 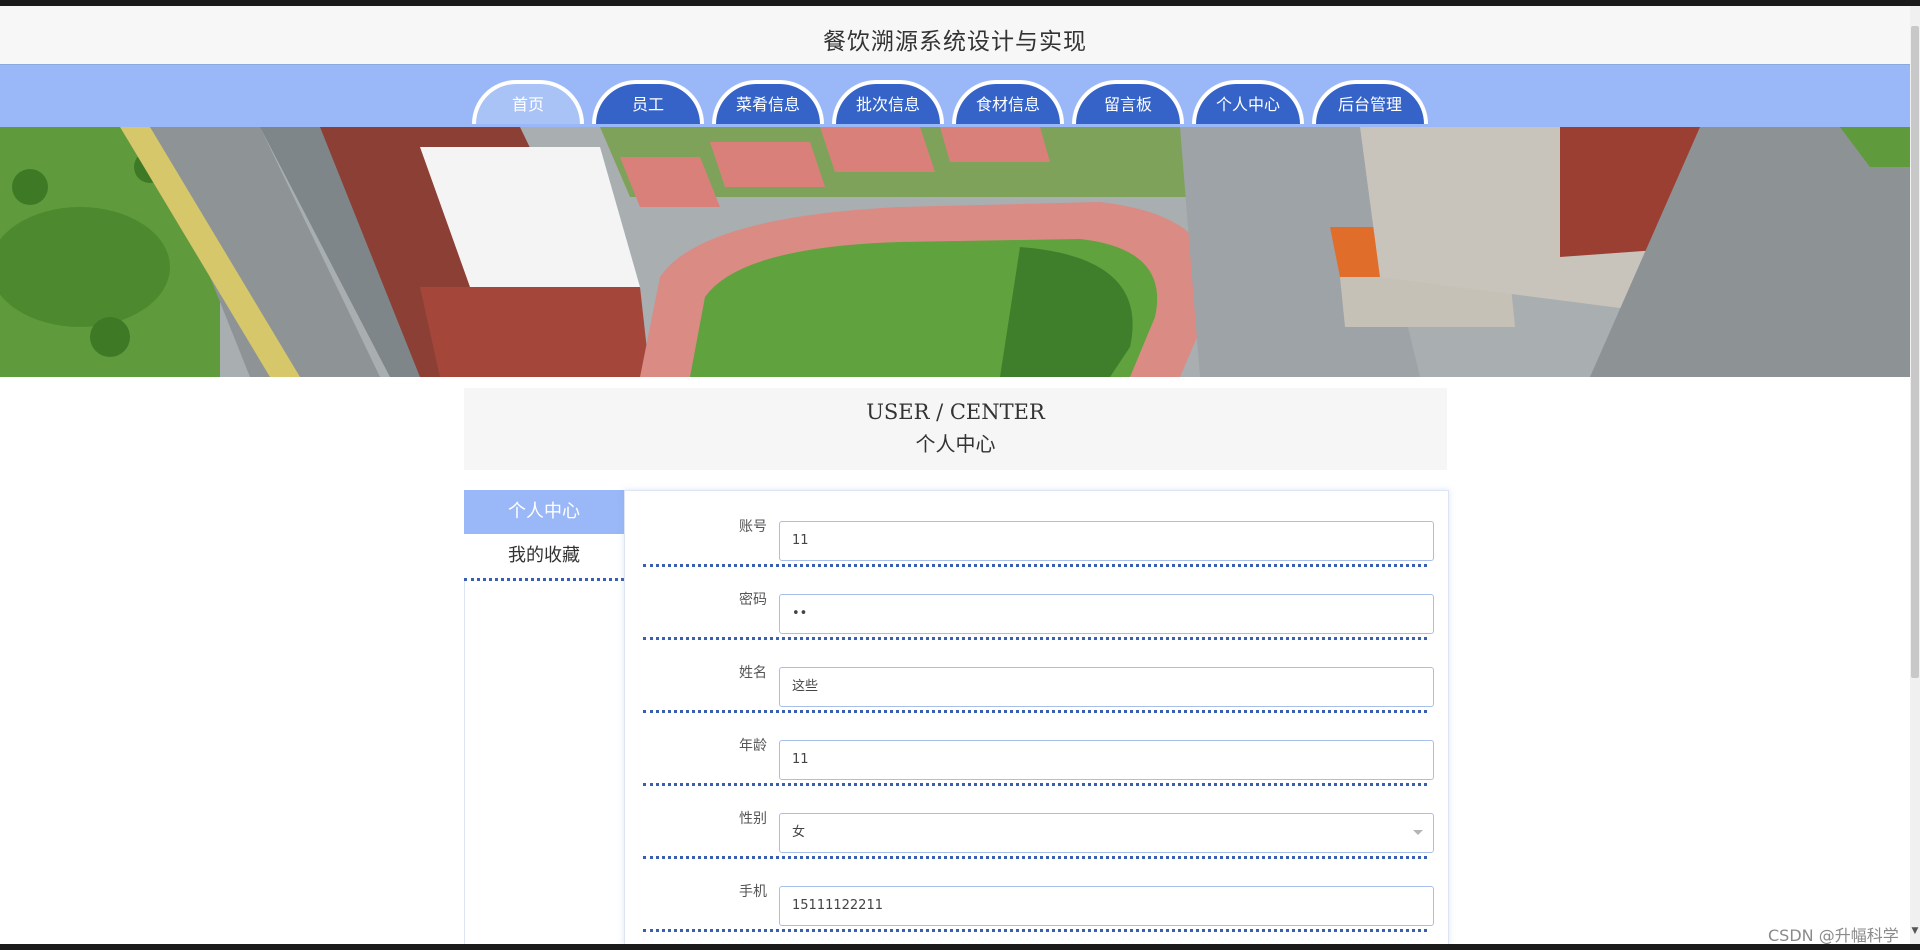 I want to click on form-row-gender: 性别 女, so click(x=1038, y=821).